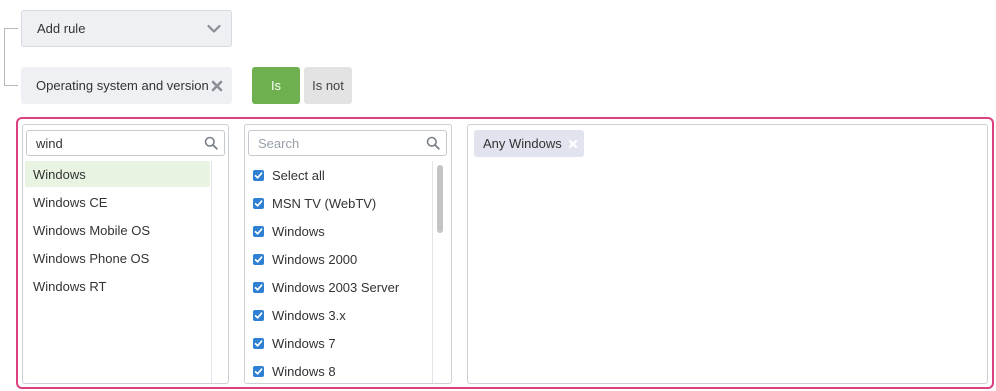 The image size is (996, 391). What do you see at coordinates (117, 174) in the screenshot?
I see `os-family-item: Windows` at bounding box center [117, 174].